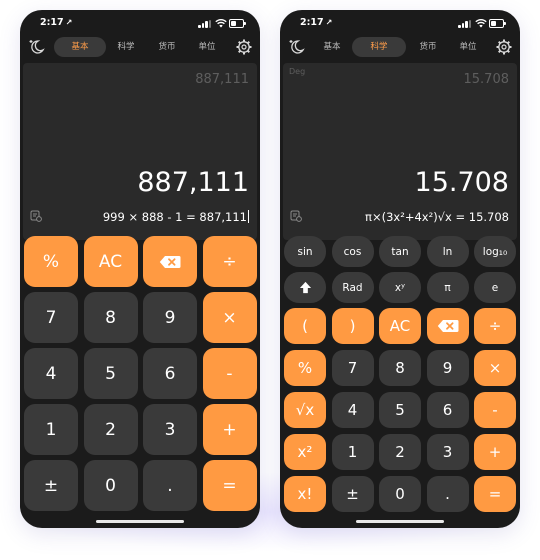 The height and width of the screenshot is (560, 540). I want to click on log10-key: log₁₀, so click(495, 251).